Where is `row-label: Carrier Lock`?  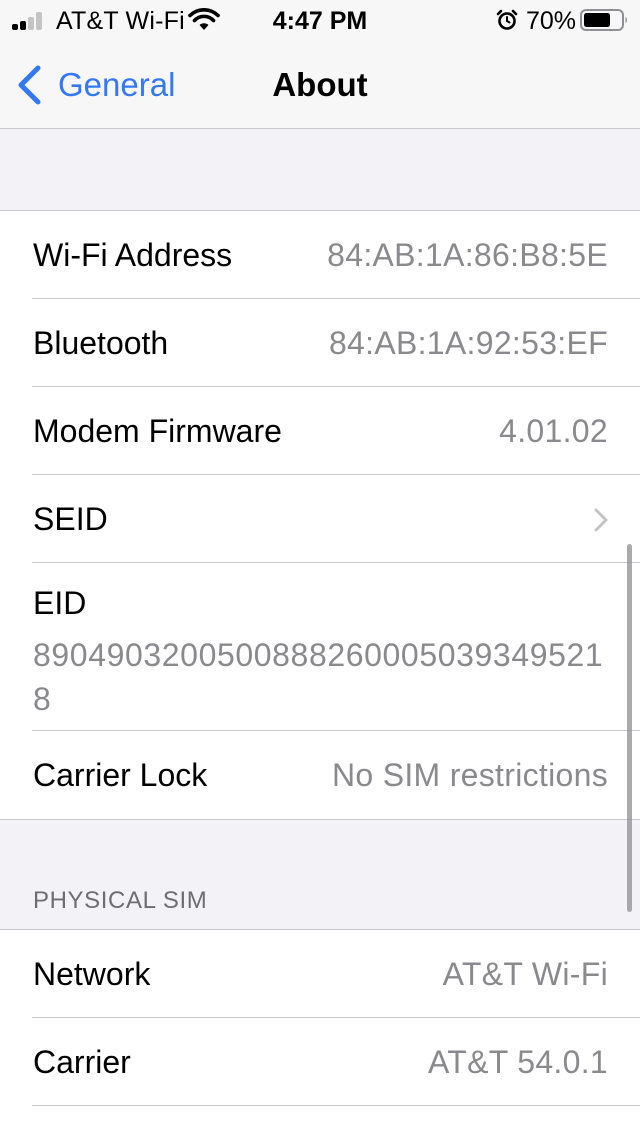
row-label: Carrier Lock is located at coordinates (120, 775).